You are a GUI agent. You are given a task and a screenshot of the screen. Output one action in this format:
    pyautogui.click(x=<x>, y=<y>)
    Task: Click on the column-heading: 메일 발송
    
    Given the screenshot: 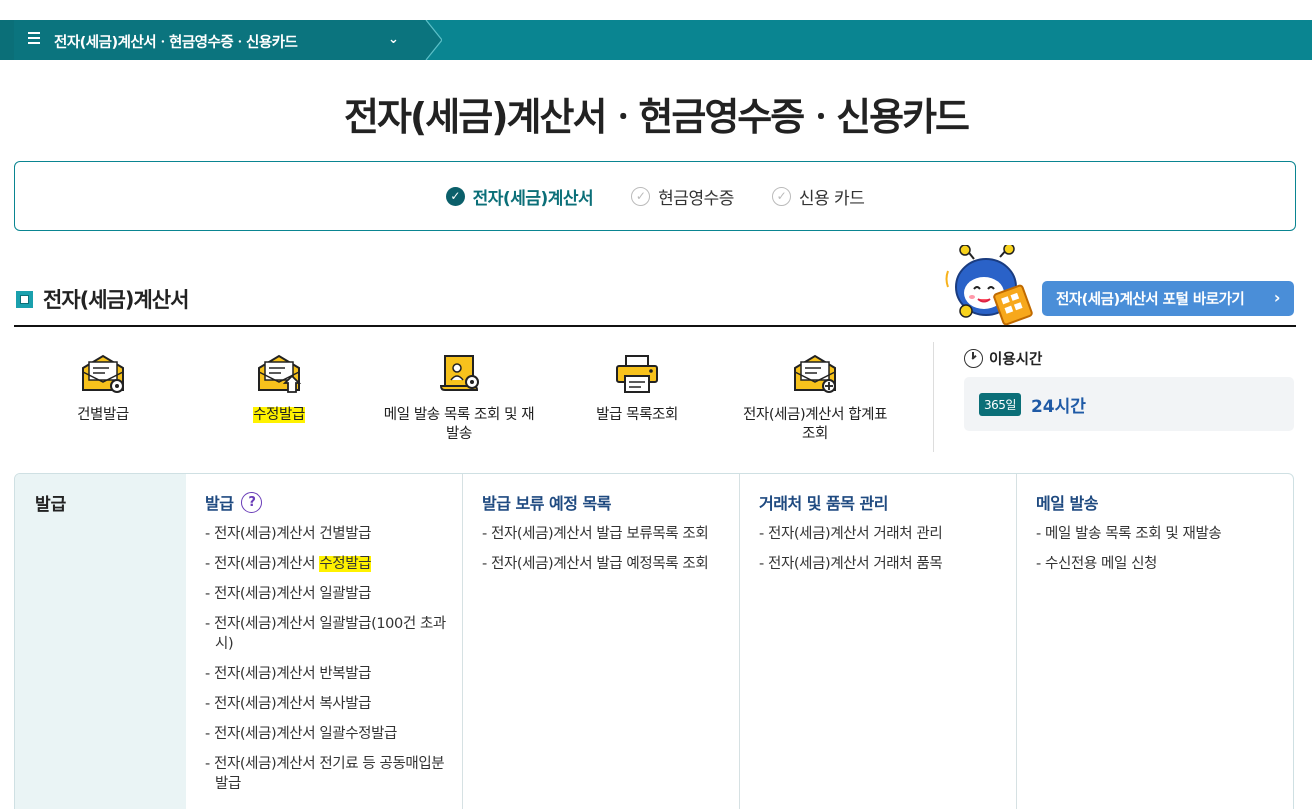 What is the action you would take?
    pyautogui.click(x=1161, y=502)
    